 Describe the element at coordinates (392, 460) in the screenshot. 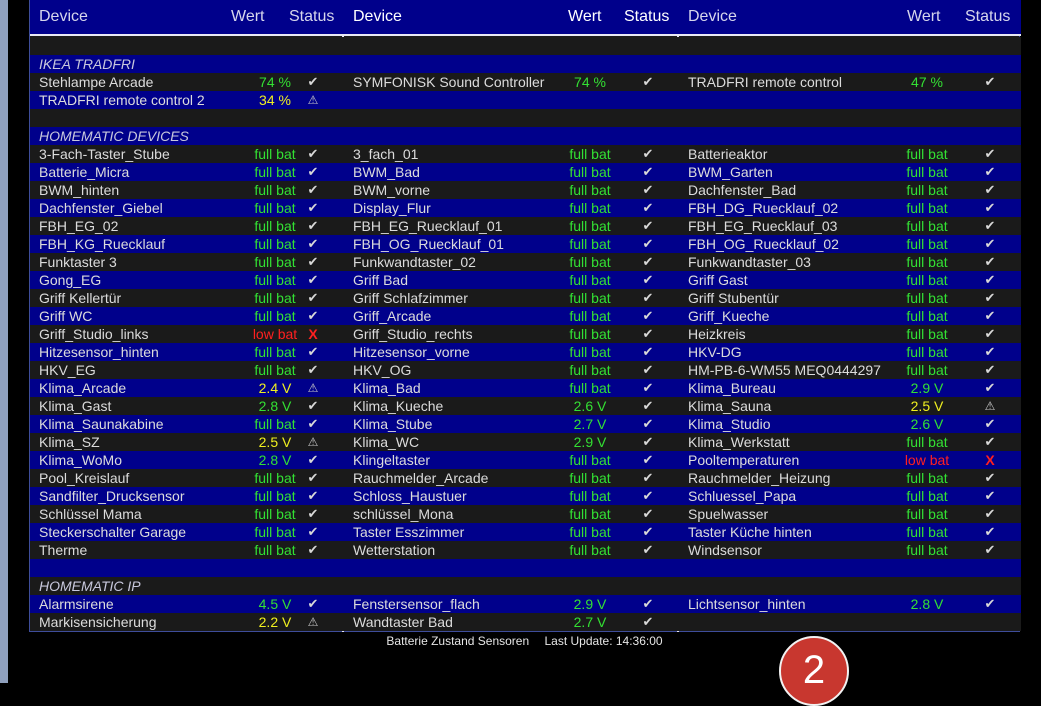

I see `device-name: Klingeltaster` at that location.